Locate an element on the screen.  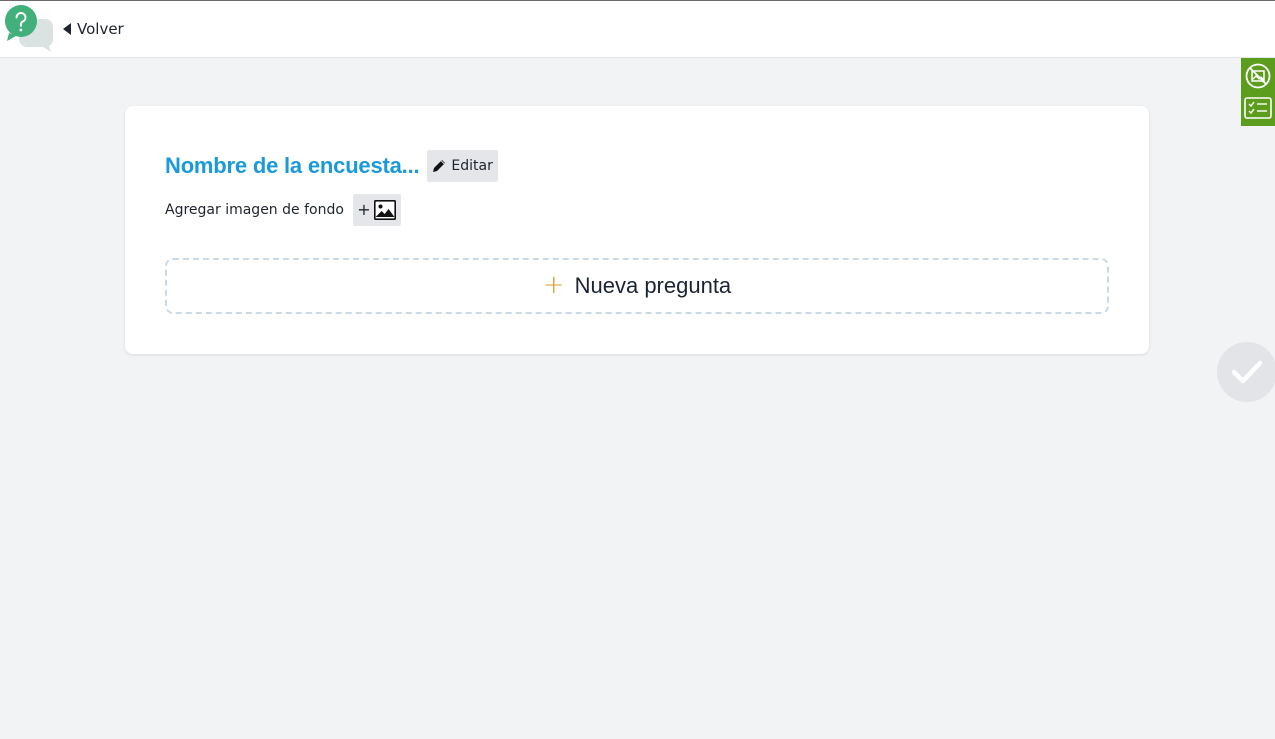
checklist-tool is located at coordinates (1258, 108).